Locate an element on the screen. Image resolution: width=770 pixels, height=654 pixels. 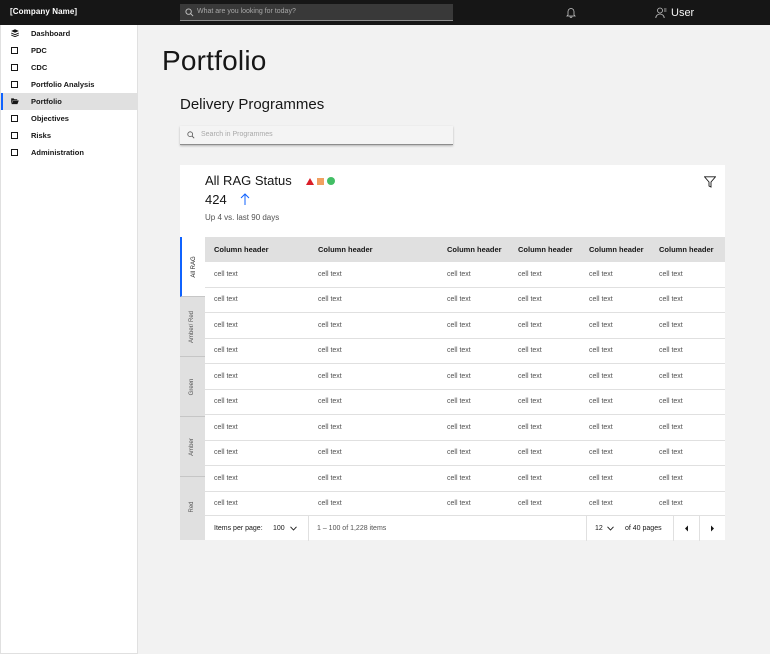
previous-page-button is located at coordinates (686, 528).